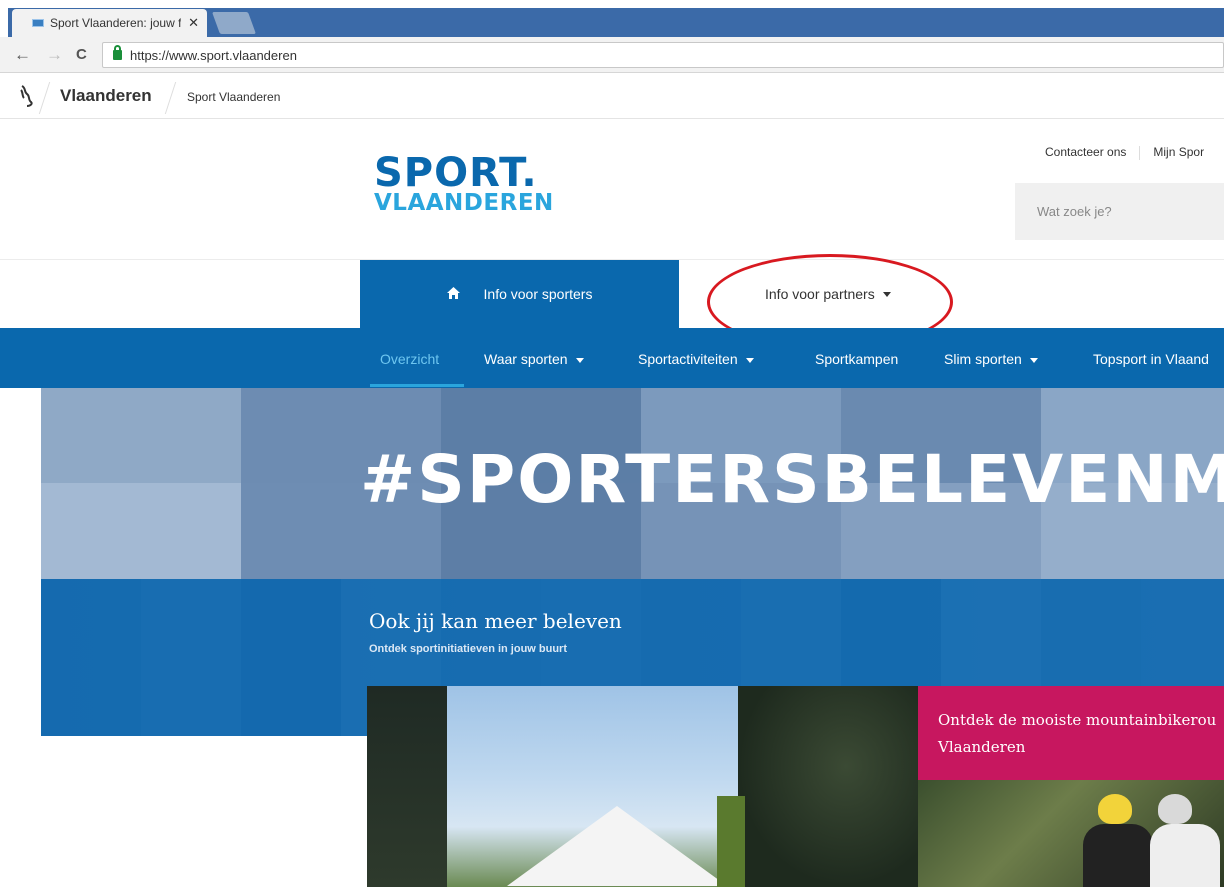 The width and height of the screenshot is (1224, 887). I want to click on subnav-sportactiviteiten: Sportactiviteiten, so click(696, 359).